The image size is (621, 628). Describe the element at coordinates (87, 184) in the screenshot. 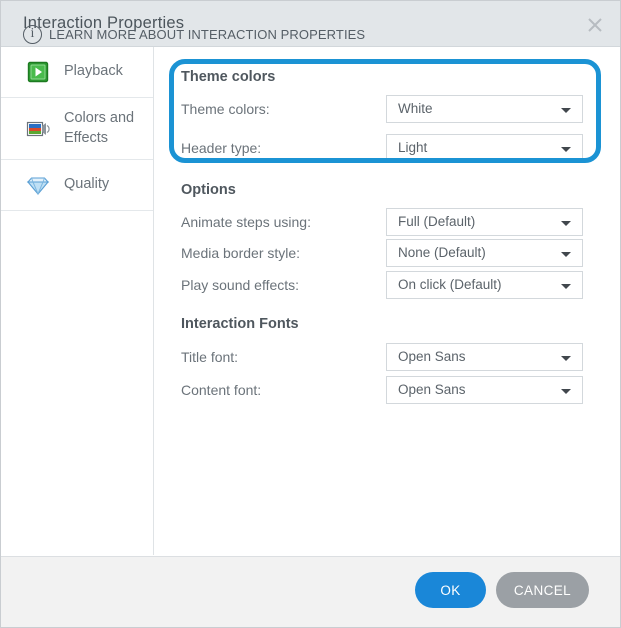

I see `sidebar-item-label: Quality` at that location.